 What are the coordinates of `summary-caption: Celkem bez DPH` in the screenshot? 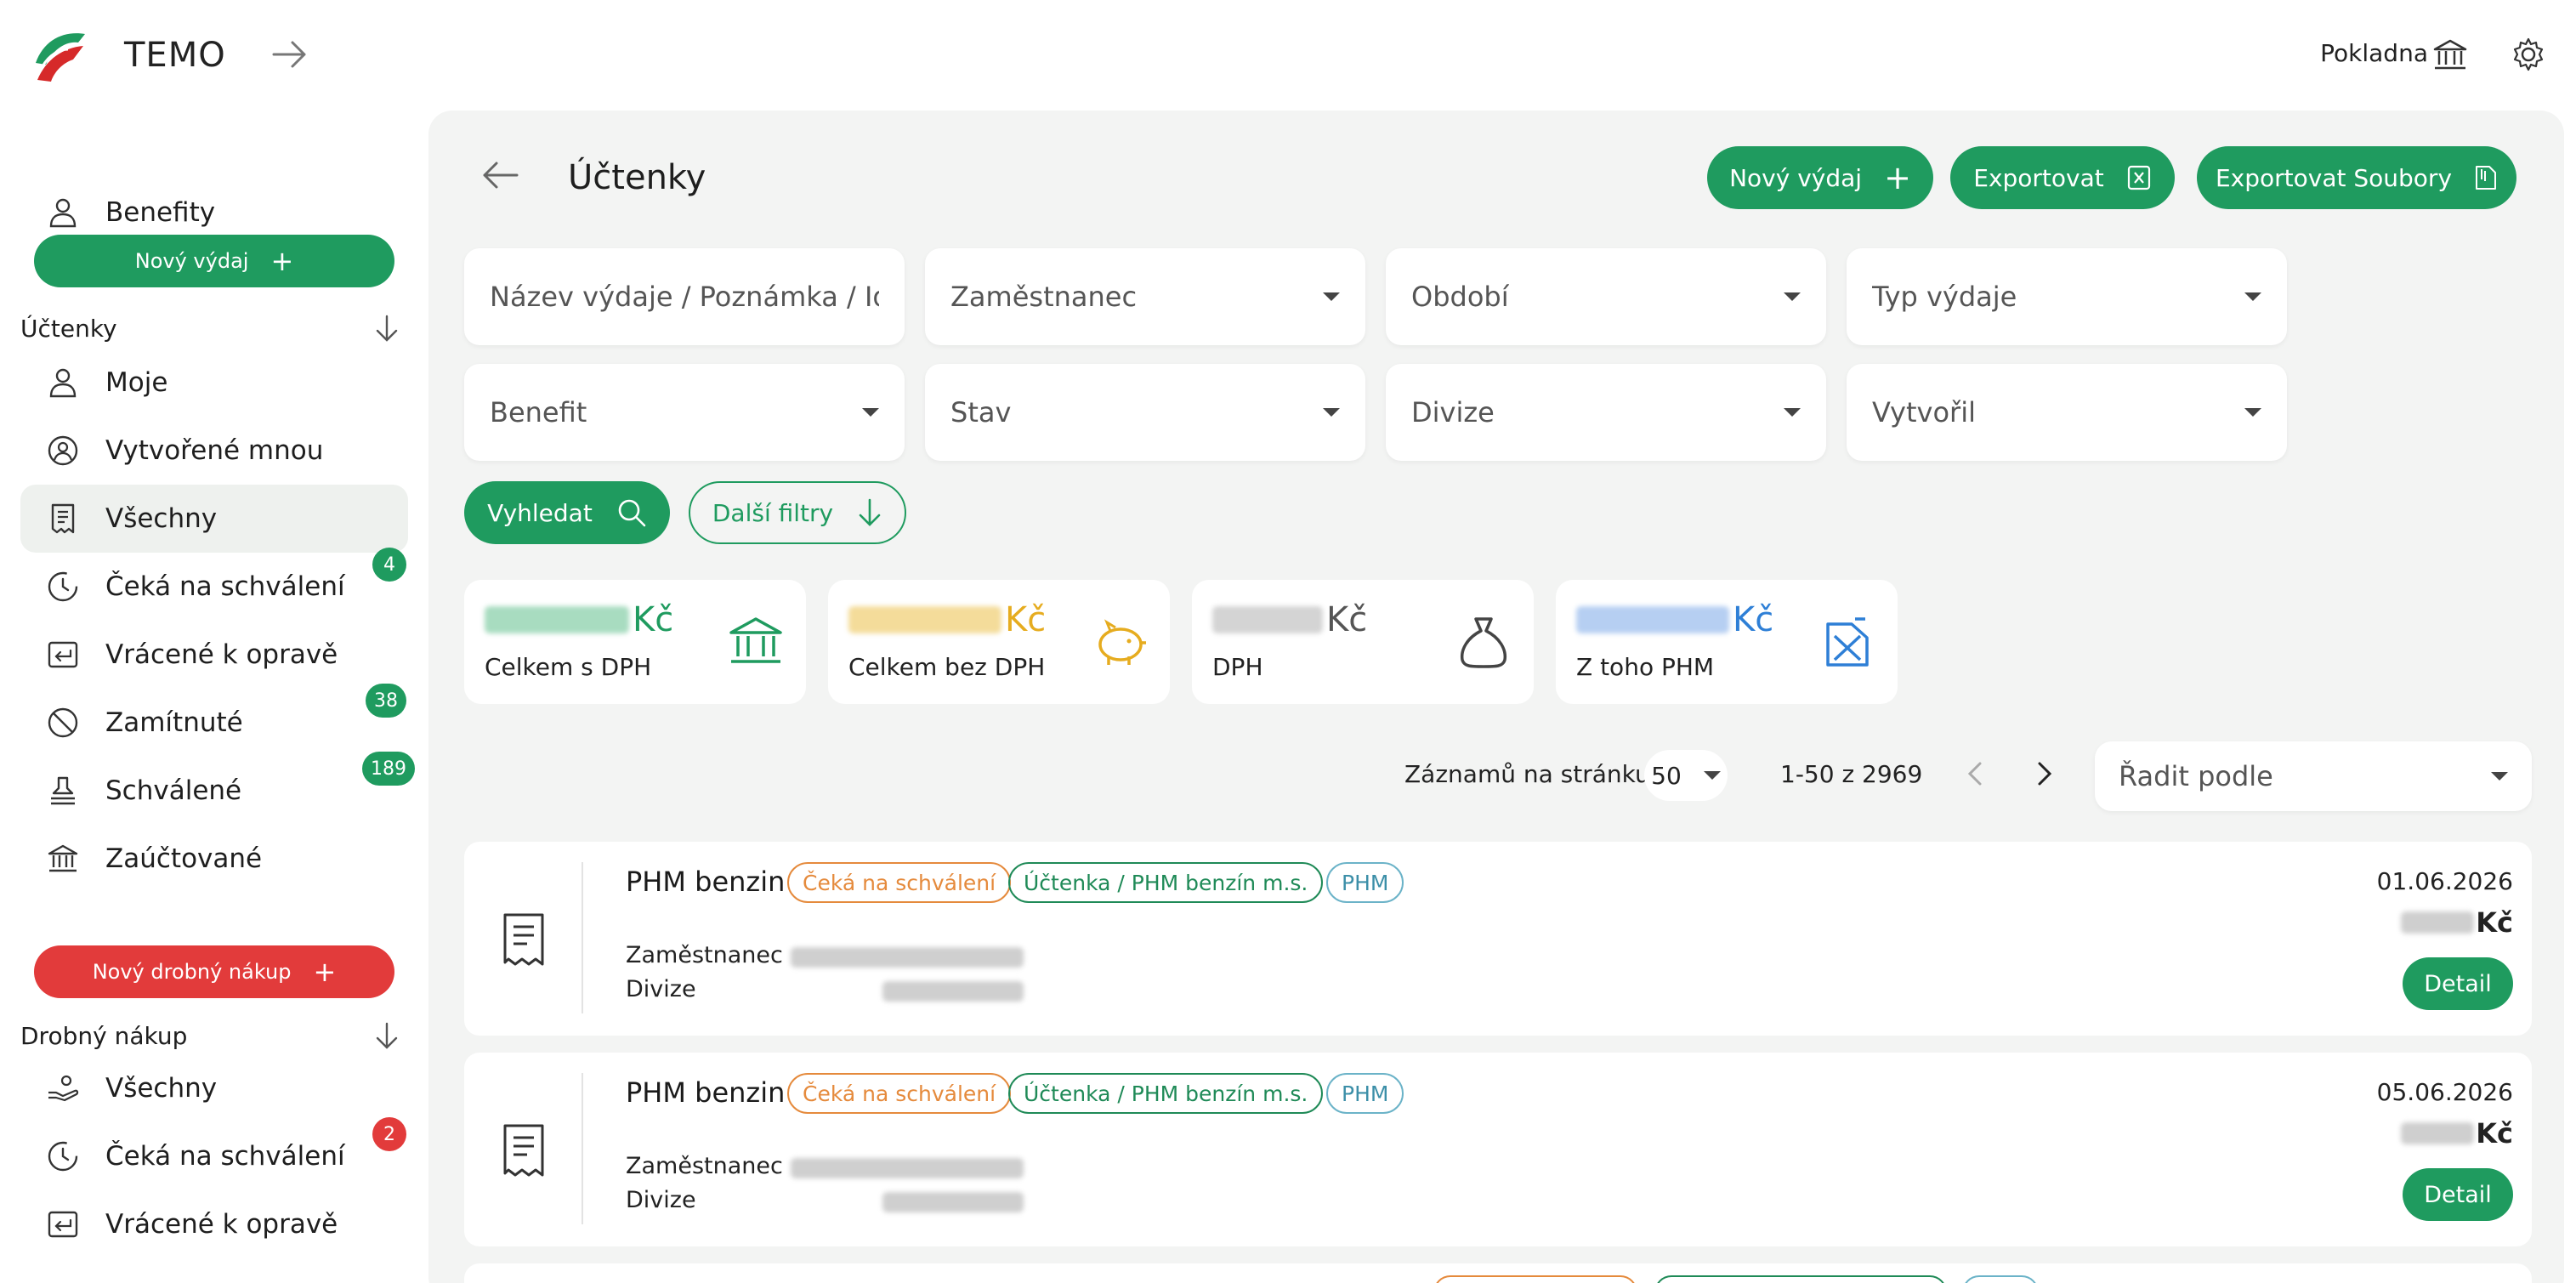 It's located at (947, 667).